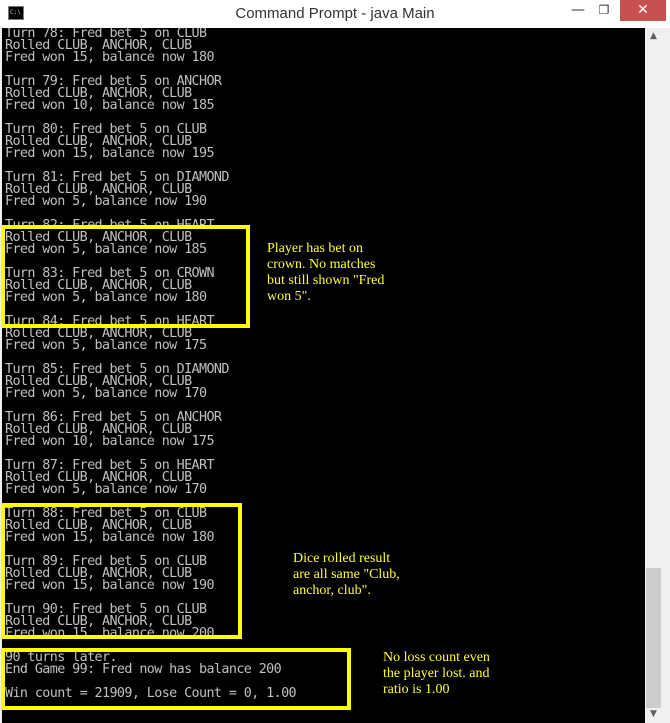 This screenshot has height=723, width=670. What do you see at coordinates (653, 638) in the screenshot?
I see `scrollbar-thumb` at bounding box center [653, 638].